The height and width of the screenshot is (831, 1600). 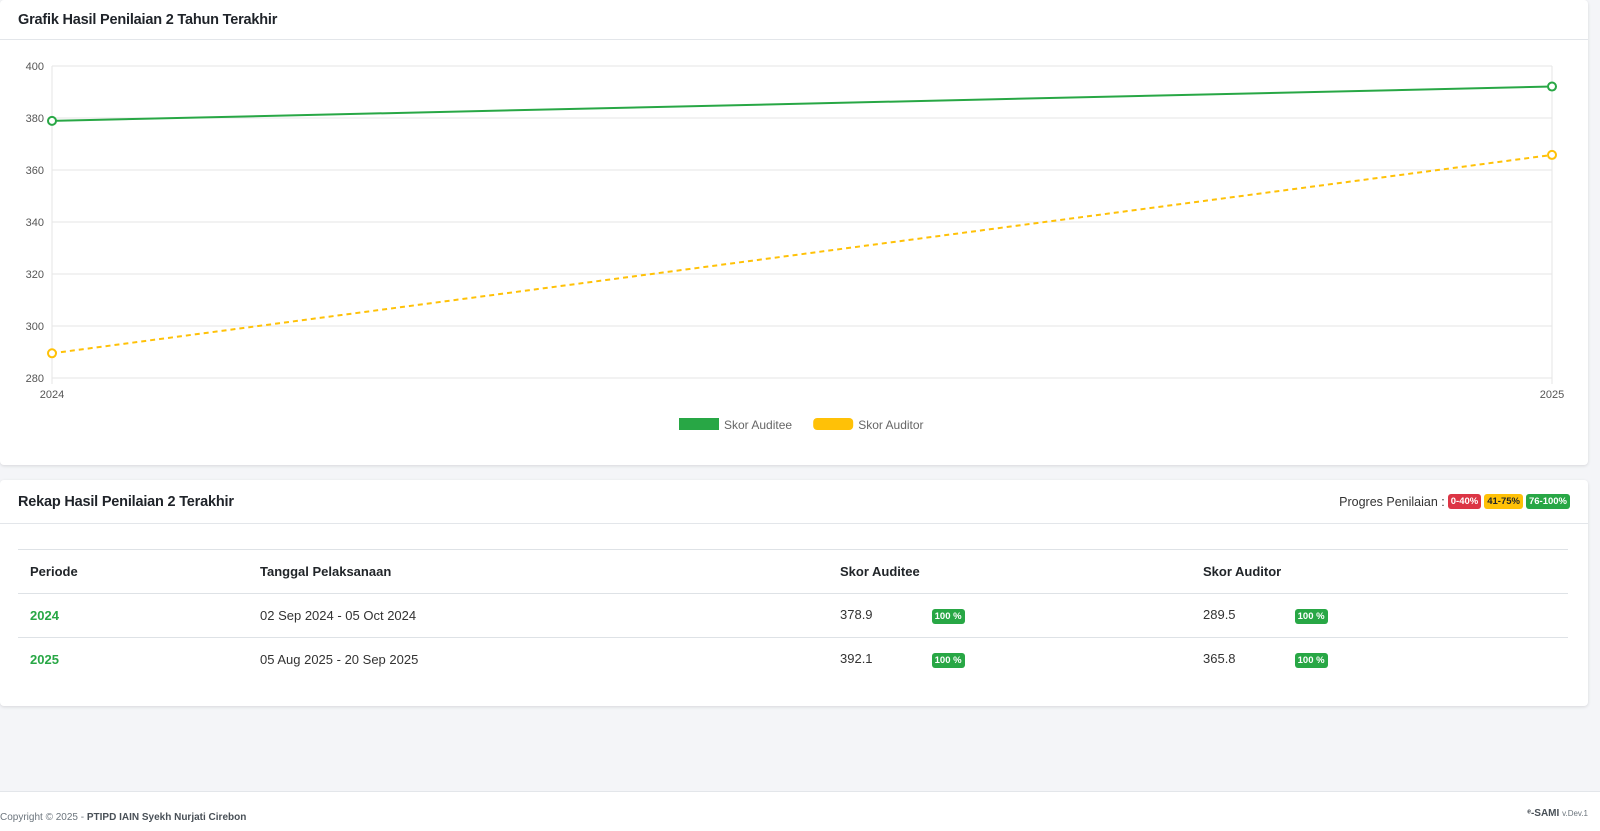 What do you see at coordinates (856, 659) in the screenshot?
I see `auditee-score: 392.1` at bounding box center [856, 659].